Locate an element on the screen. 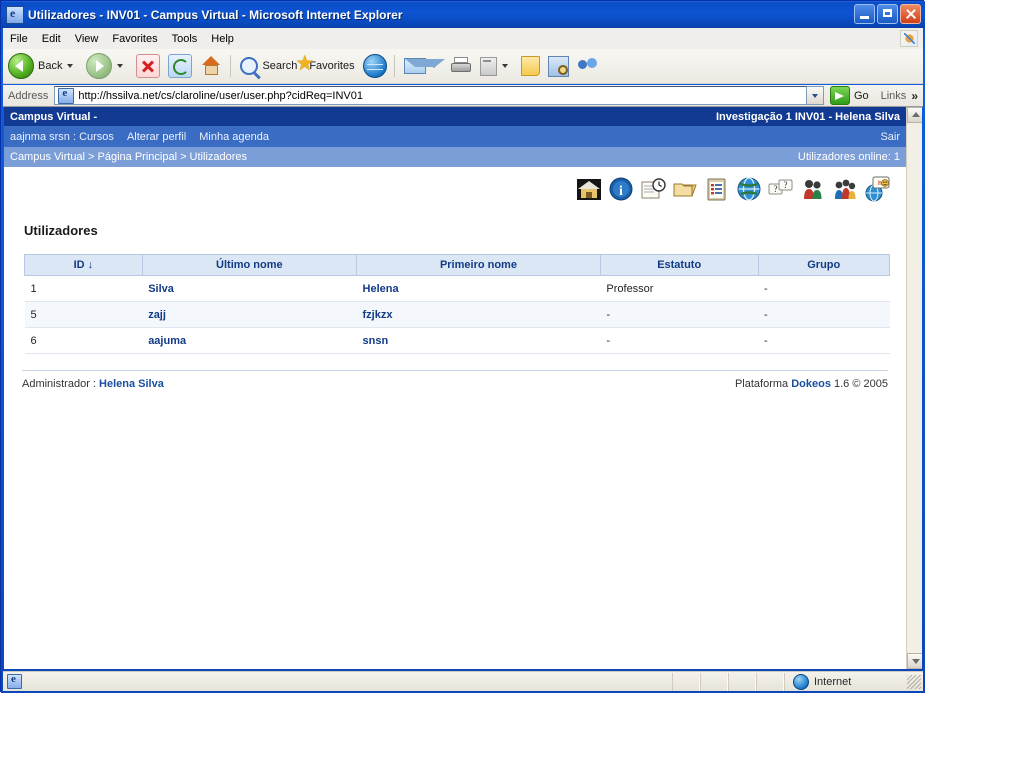  column-header-group: Grupo is located at coordinates (823, 265).